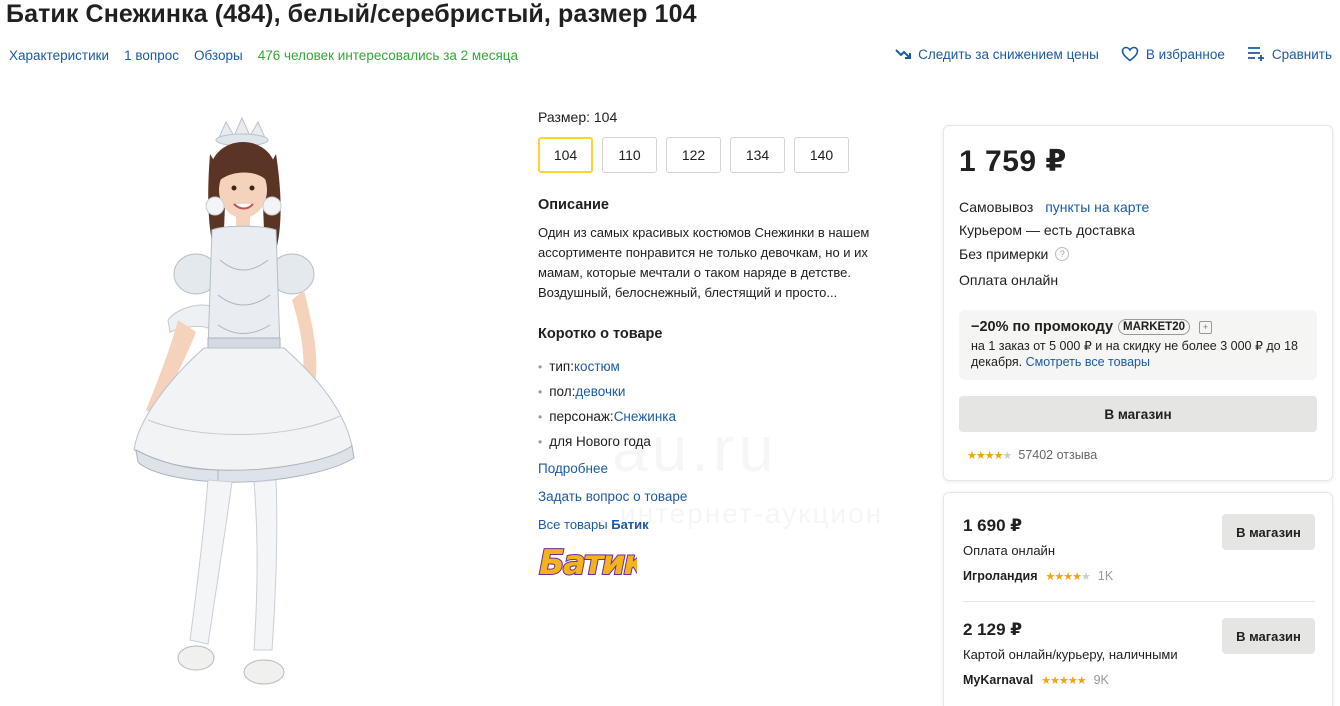 The width and height of the screenshot is (1340, 706). What do you see at coordinates (59, 55) in the screenshot?
I see `characteristics-link: Характеристики` at bounding box center [59, 55].